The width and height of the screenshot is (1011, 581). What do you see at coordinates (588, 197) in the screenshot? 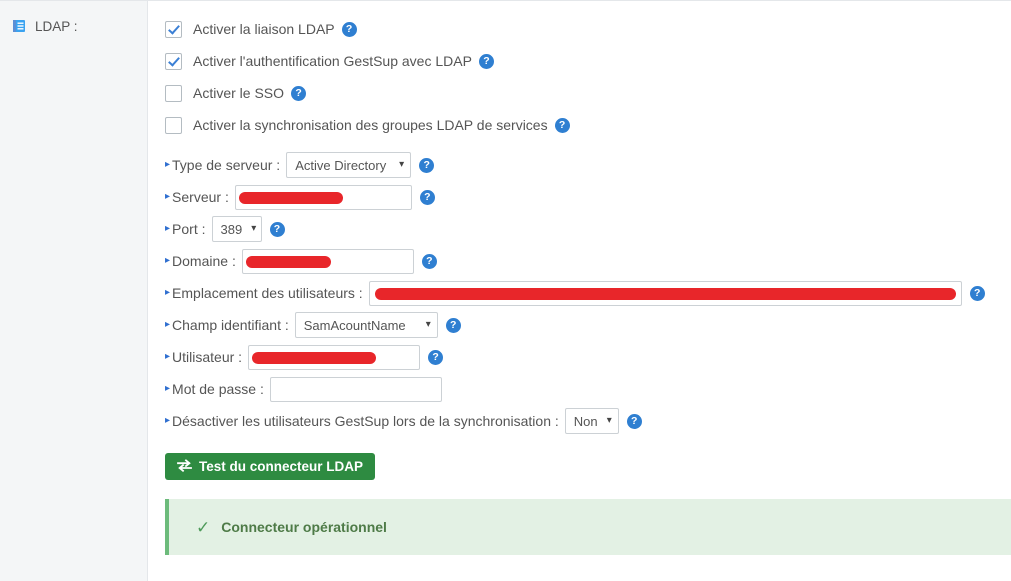
I see `field-row-serveur: ▸ Serveur : ?` at bounding box center [588, 197].